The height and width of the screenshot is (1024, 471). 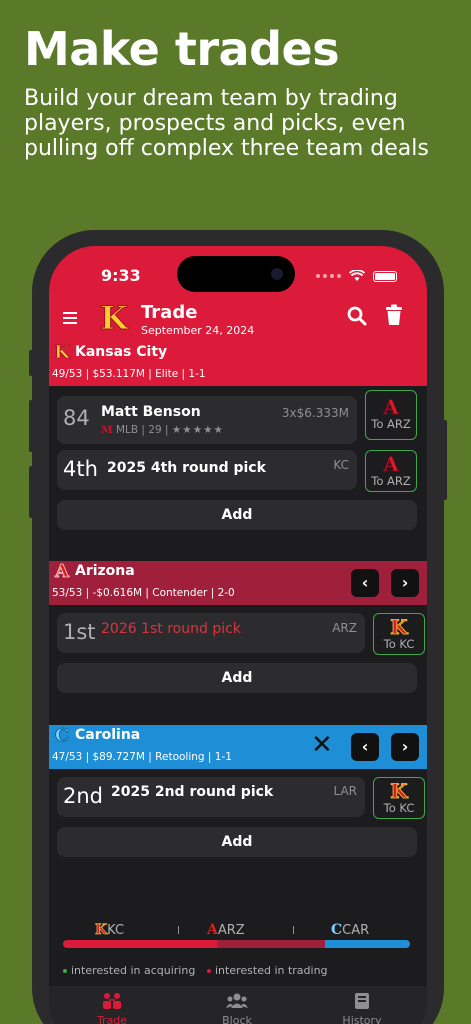 I want to click on page-date: September 24, 2024, so click(x=198, y=330).